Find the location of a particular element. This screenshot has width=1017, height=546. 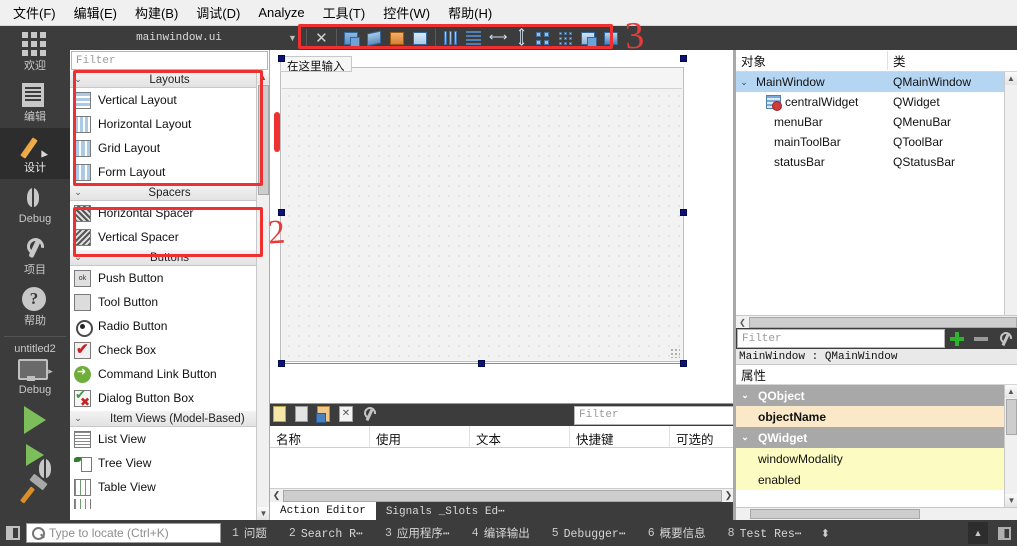

layout-grid-button is located at coordinates (565, 38).